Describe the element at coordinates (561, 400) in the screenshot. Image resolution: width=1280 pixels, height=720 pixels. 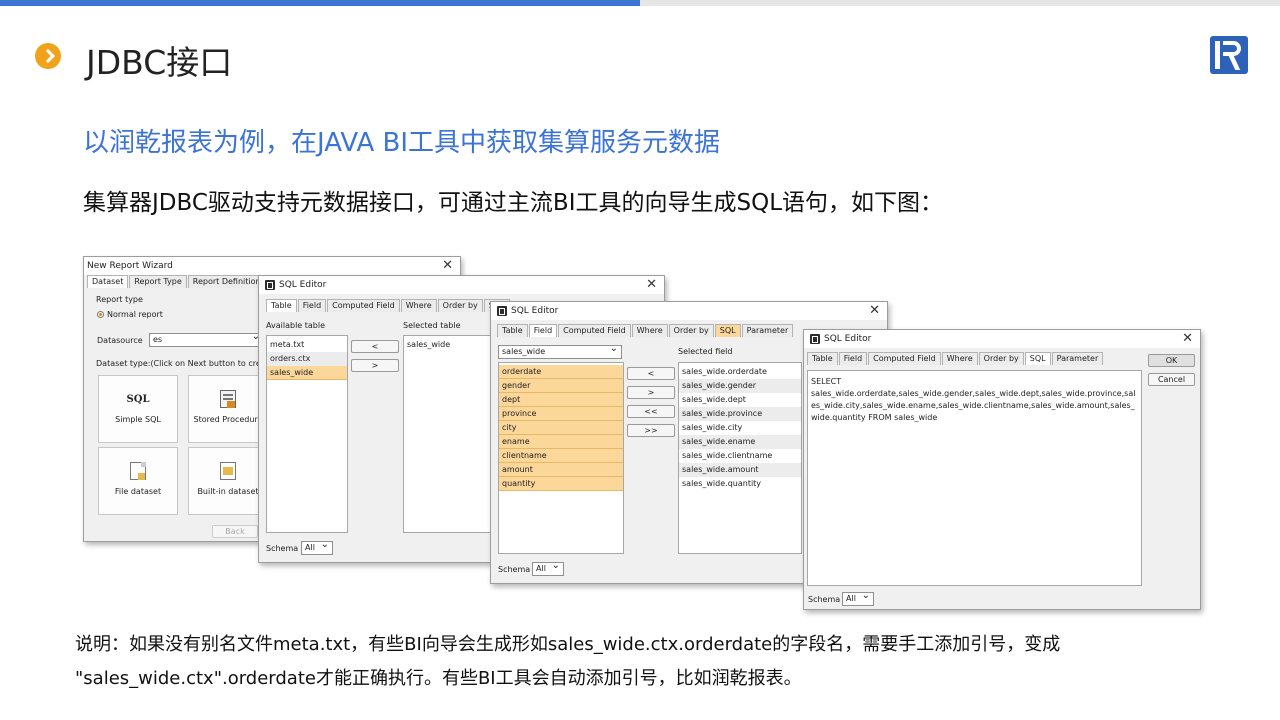
I see `list-item: dept` at that location.